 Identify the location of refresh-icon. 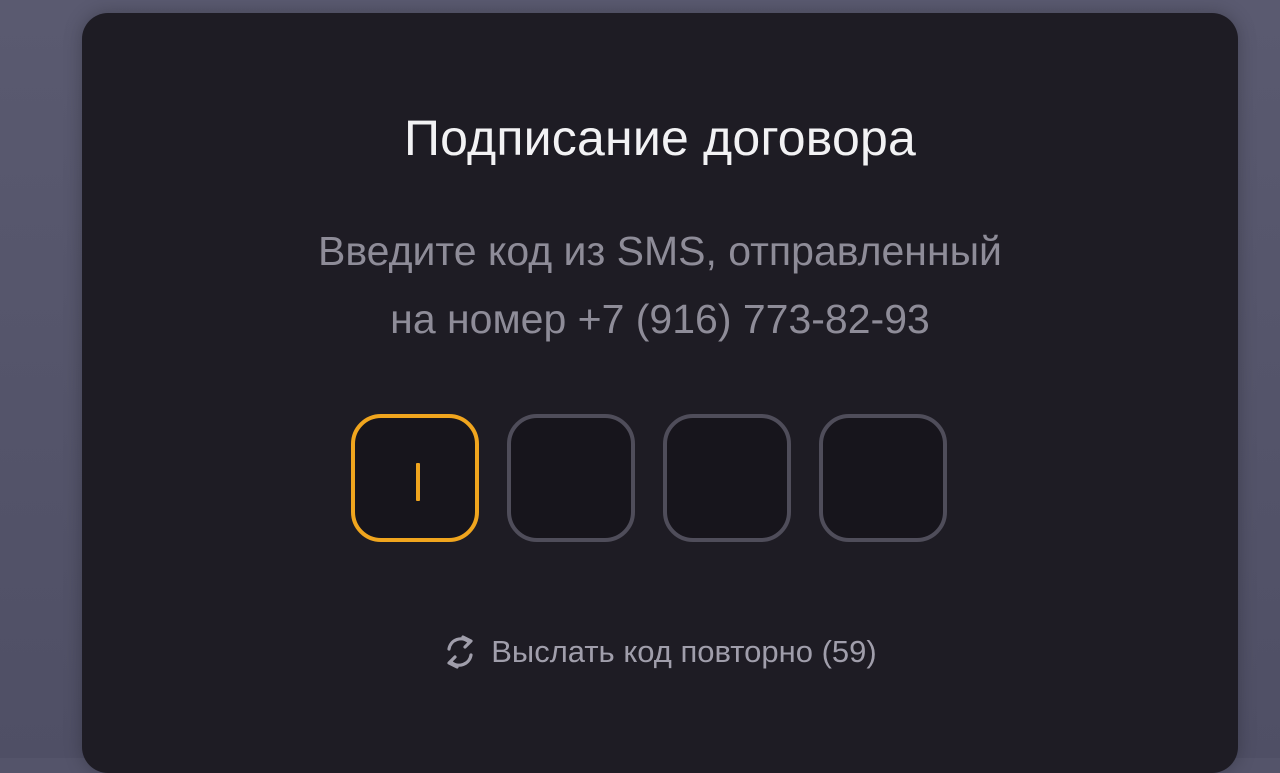
(460, 652).